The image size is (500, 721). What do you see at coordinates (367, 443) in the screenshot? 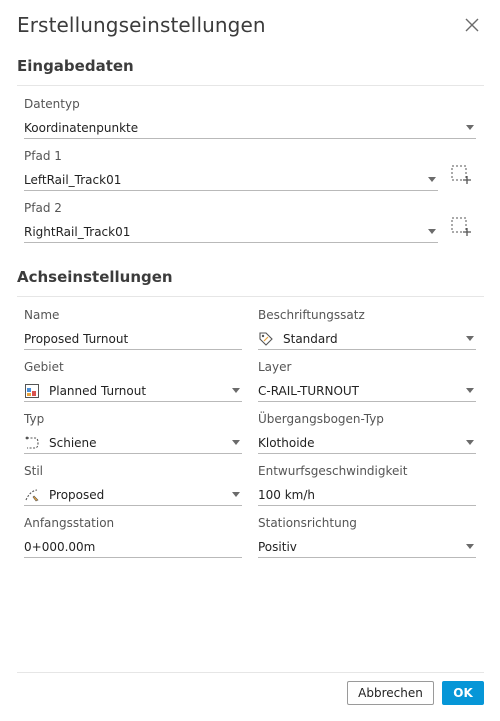
I see `spiral-type-dropdown: Klothoide` at bounding box center [367, 443].